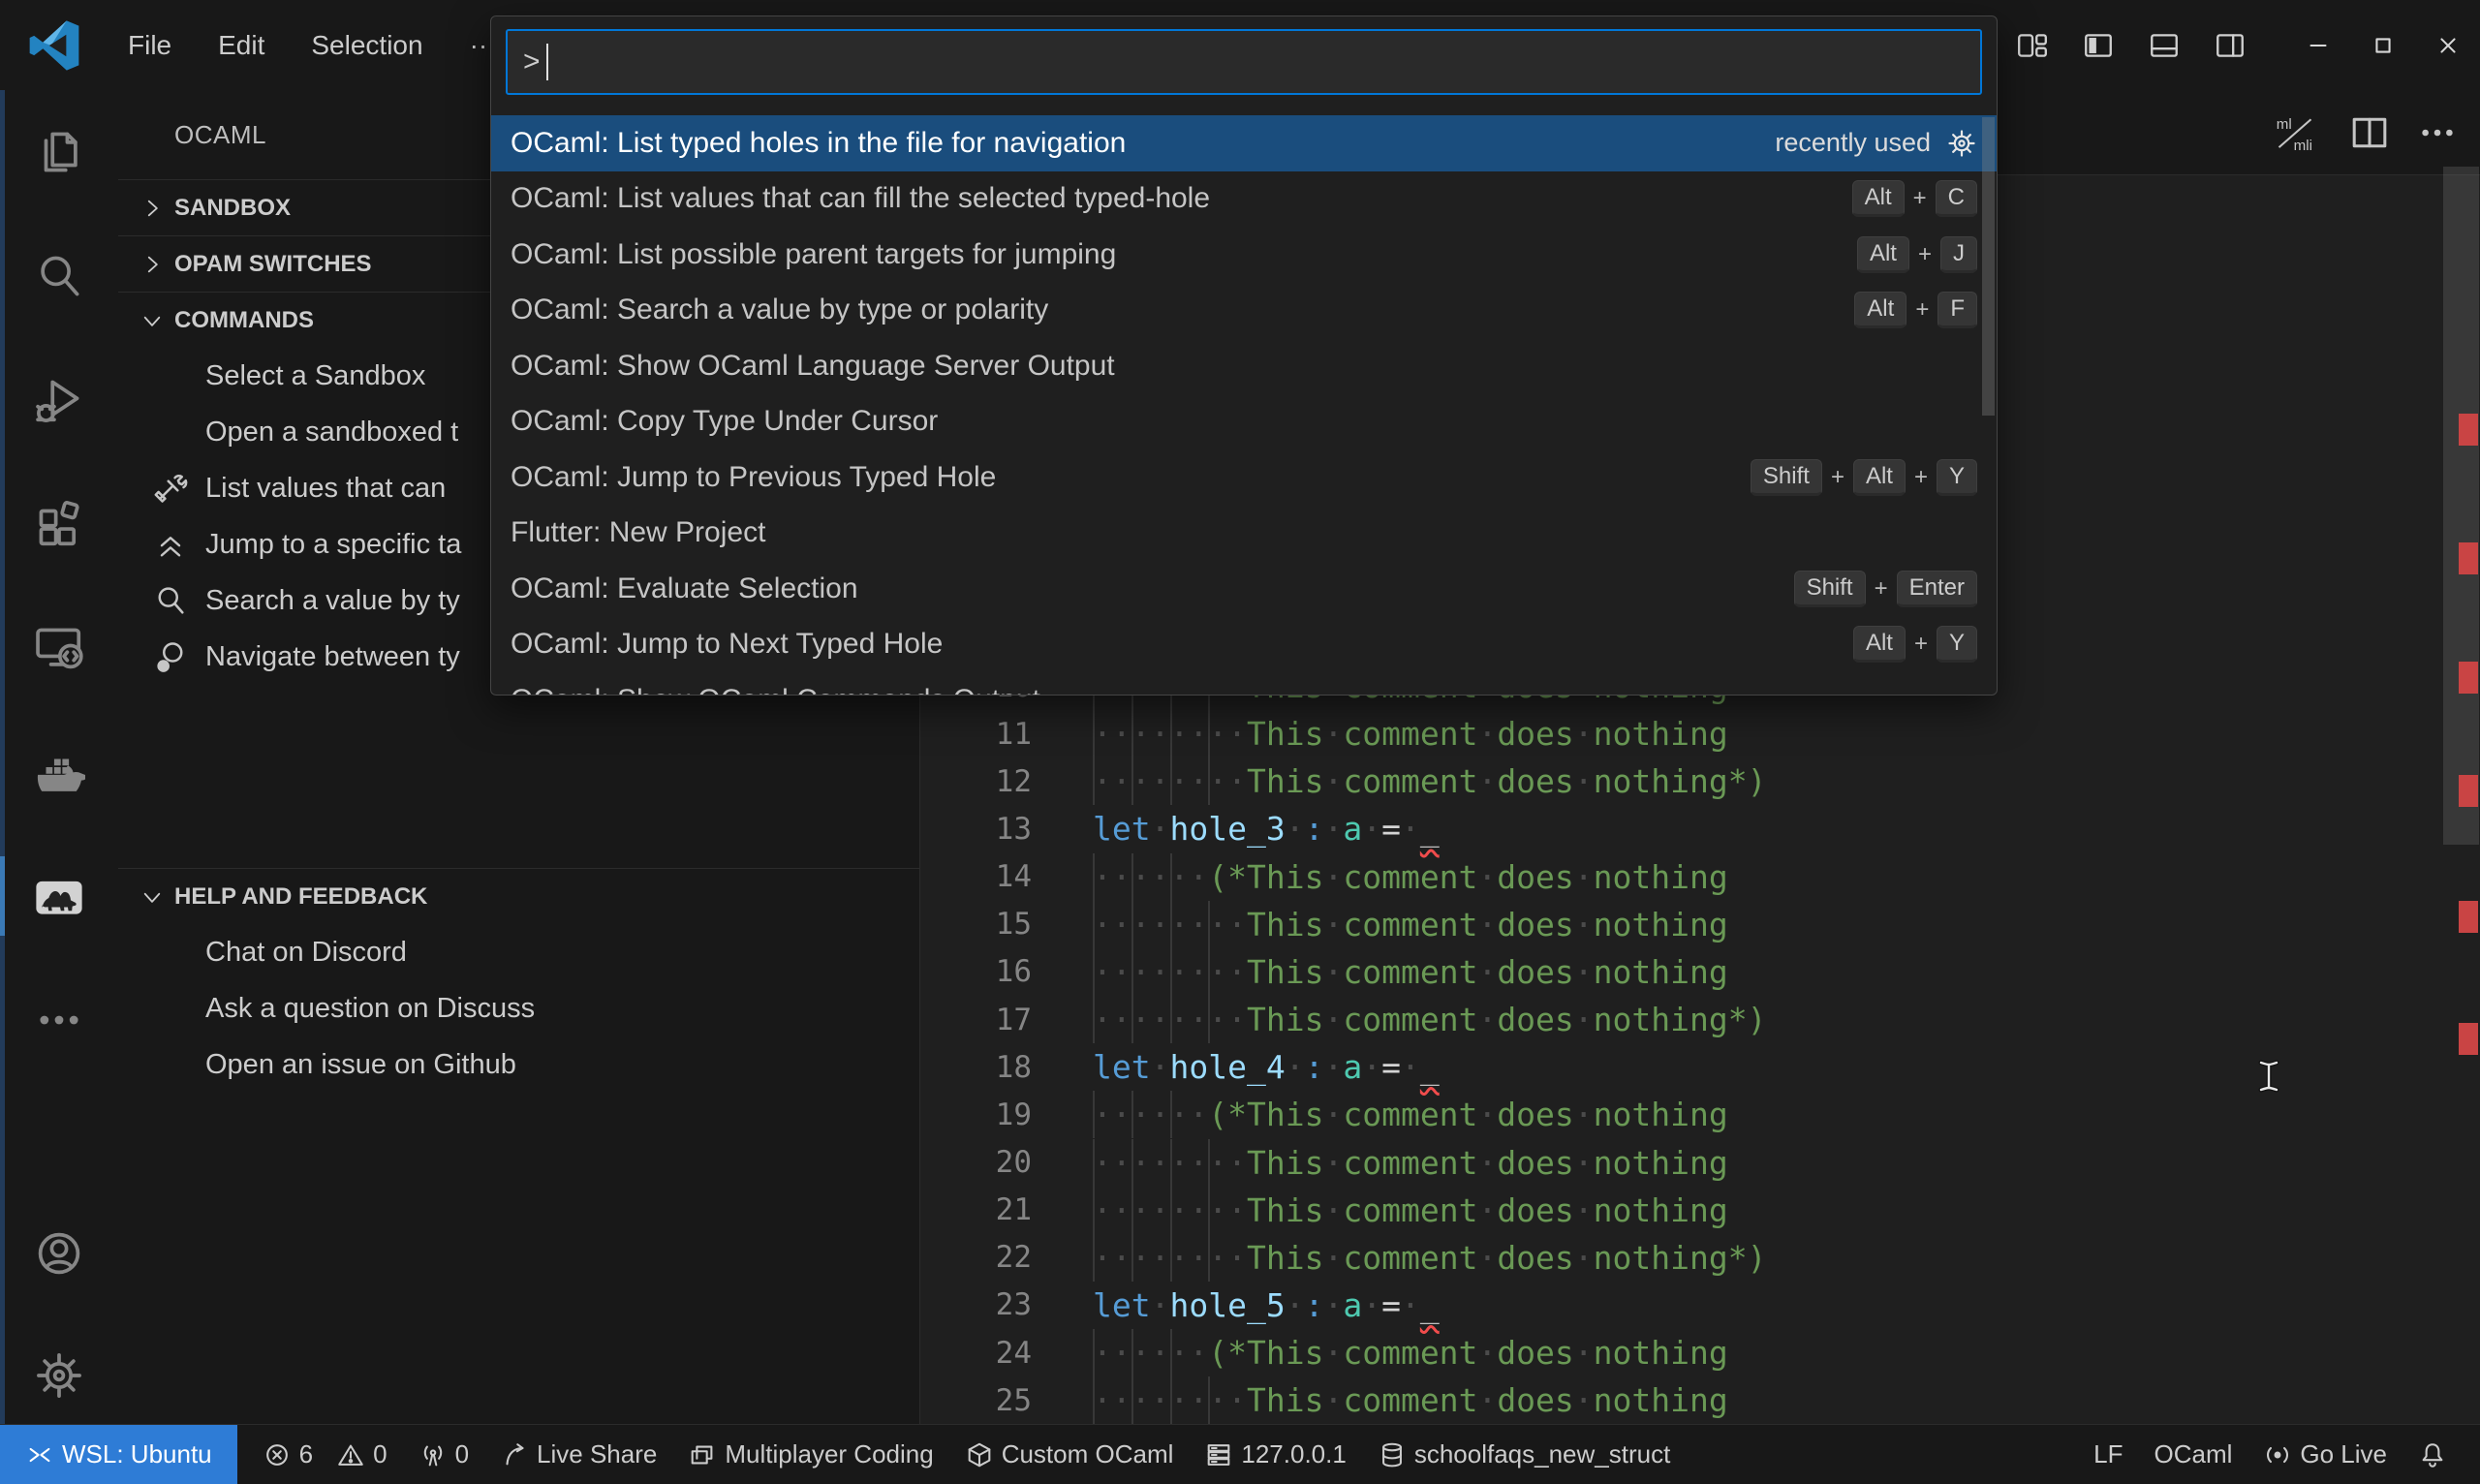  Describe the element at coordinates (59, 648) in the screenshot. I see `activitybar-remote-explorer` at that location.